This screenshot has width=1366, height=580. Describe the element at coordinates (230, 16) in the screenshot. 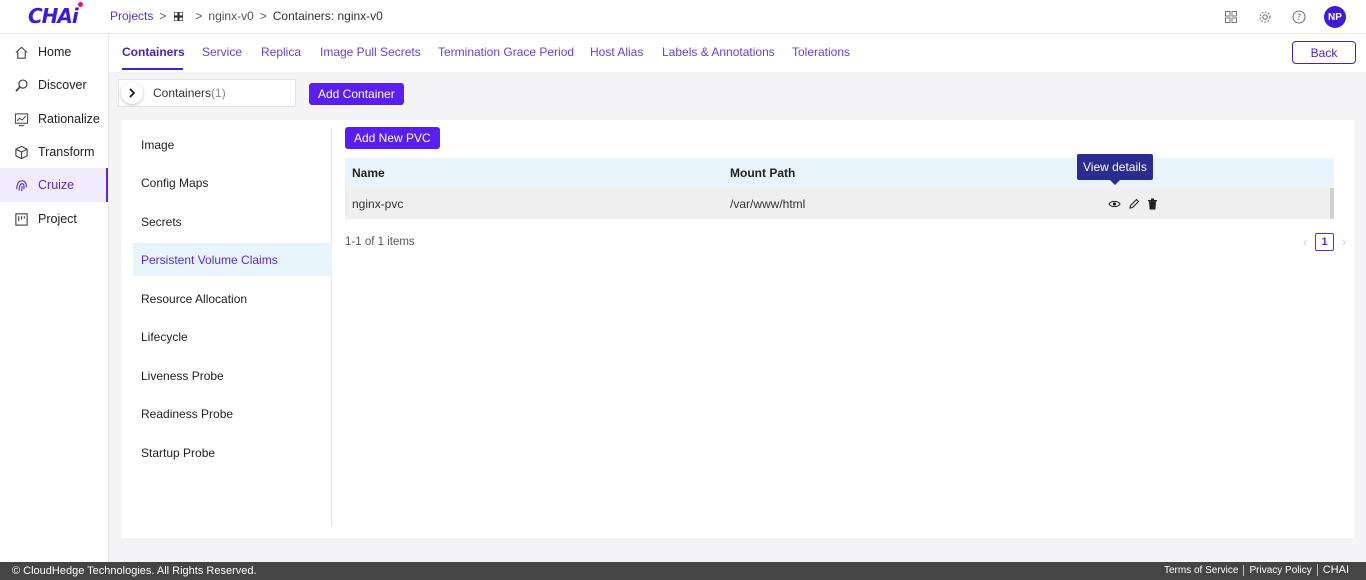

I see `breadcrumb-app-link: nginx-v0` at that location.